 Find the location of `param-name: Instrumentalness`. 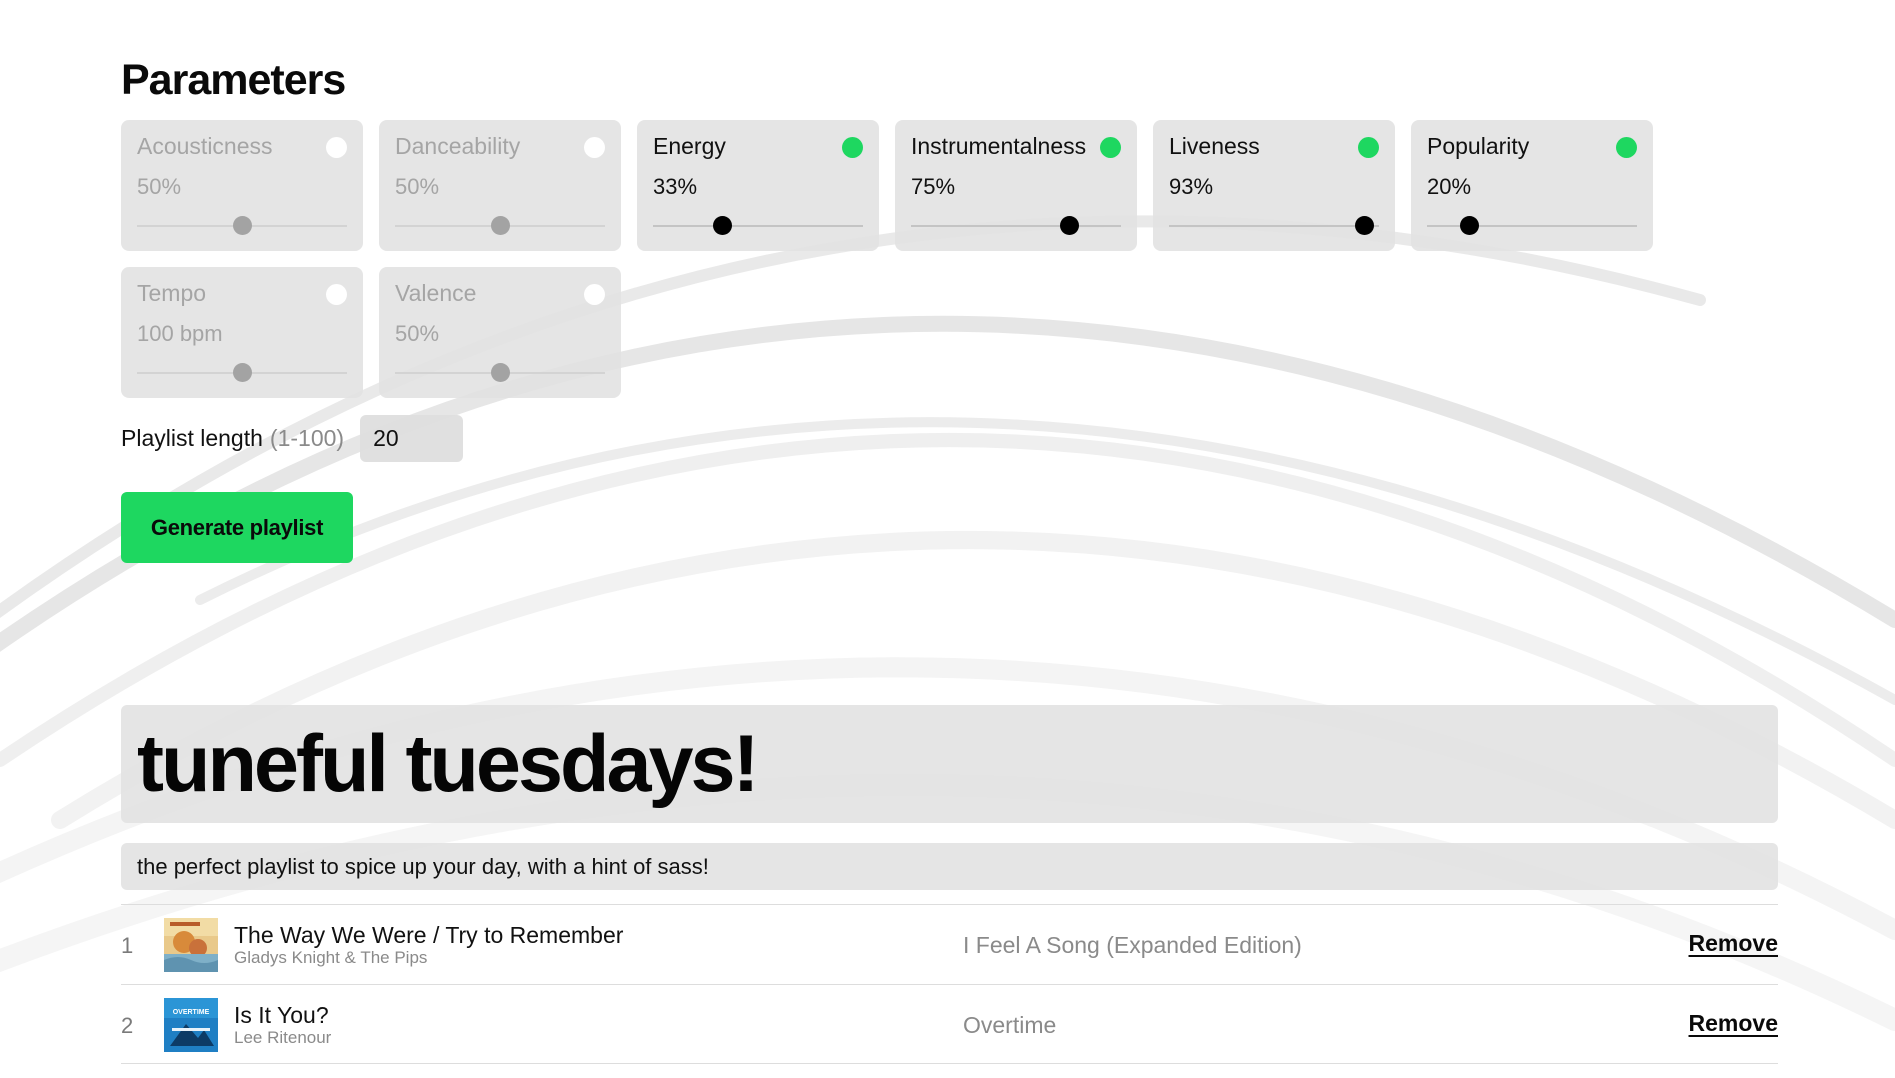

param-name: Instrumentalness is located at coordinates (999, 146).